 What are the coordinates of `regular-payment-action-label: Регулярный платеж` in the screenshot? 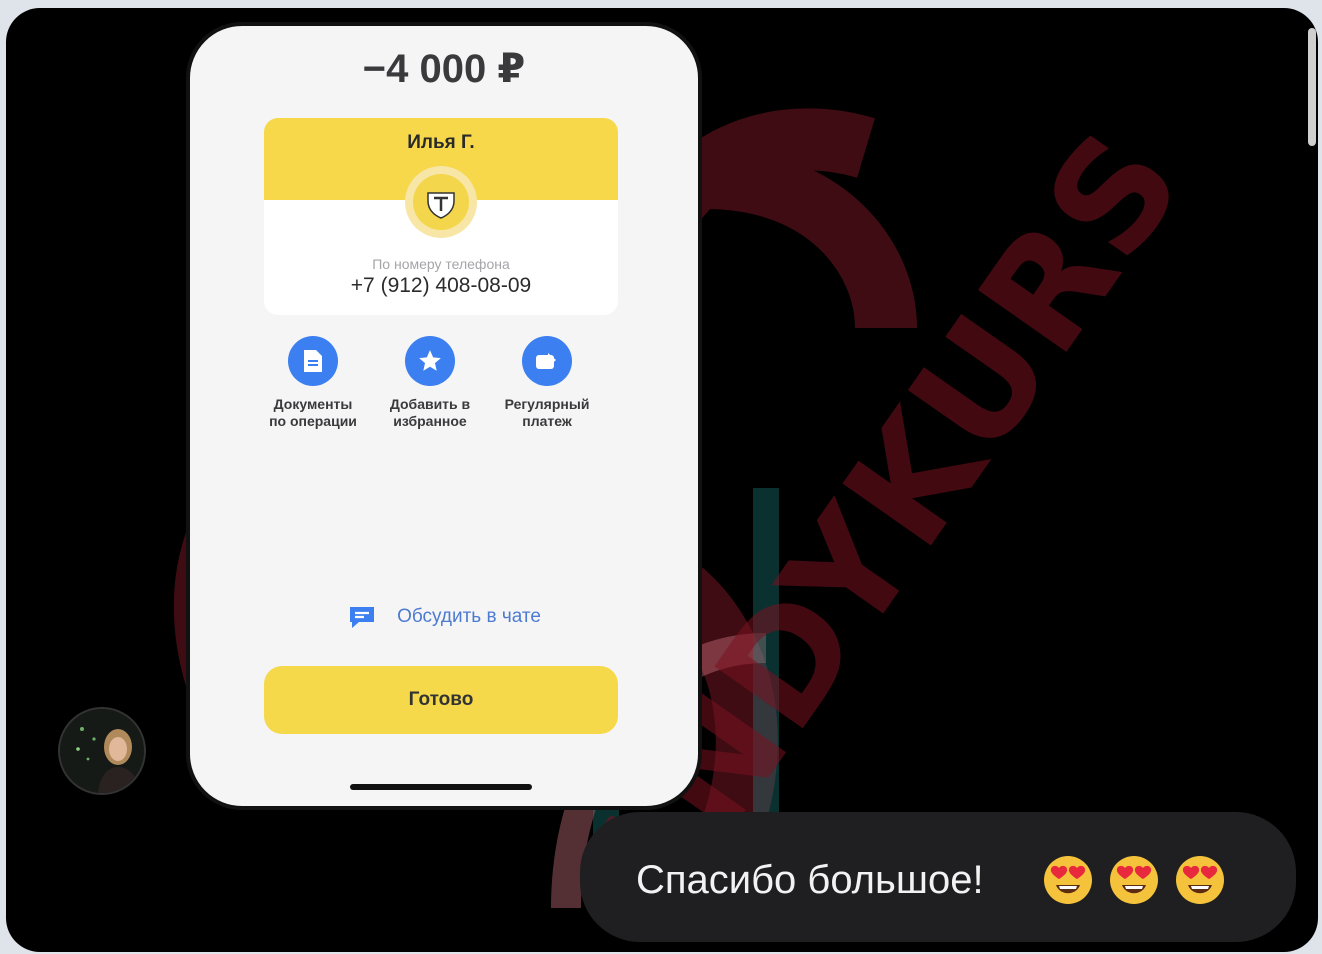 It's located at (547, 412).